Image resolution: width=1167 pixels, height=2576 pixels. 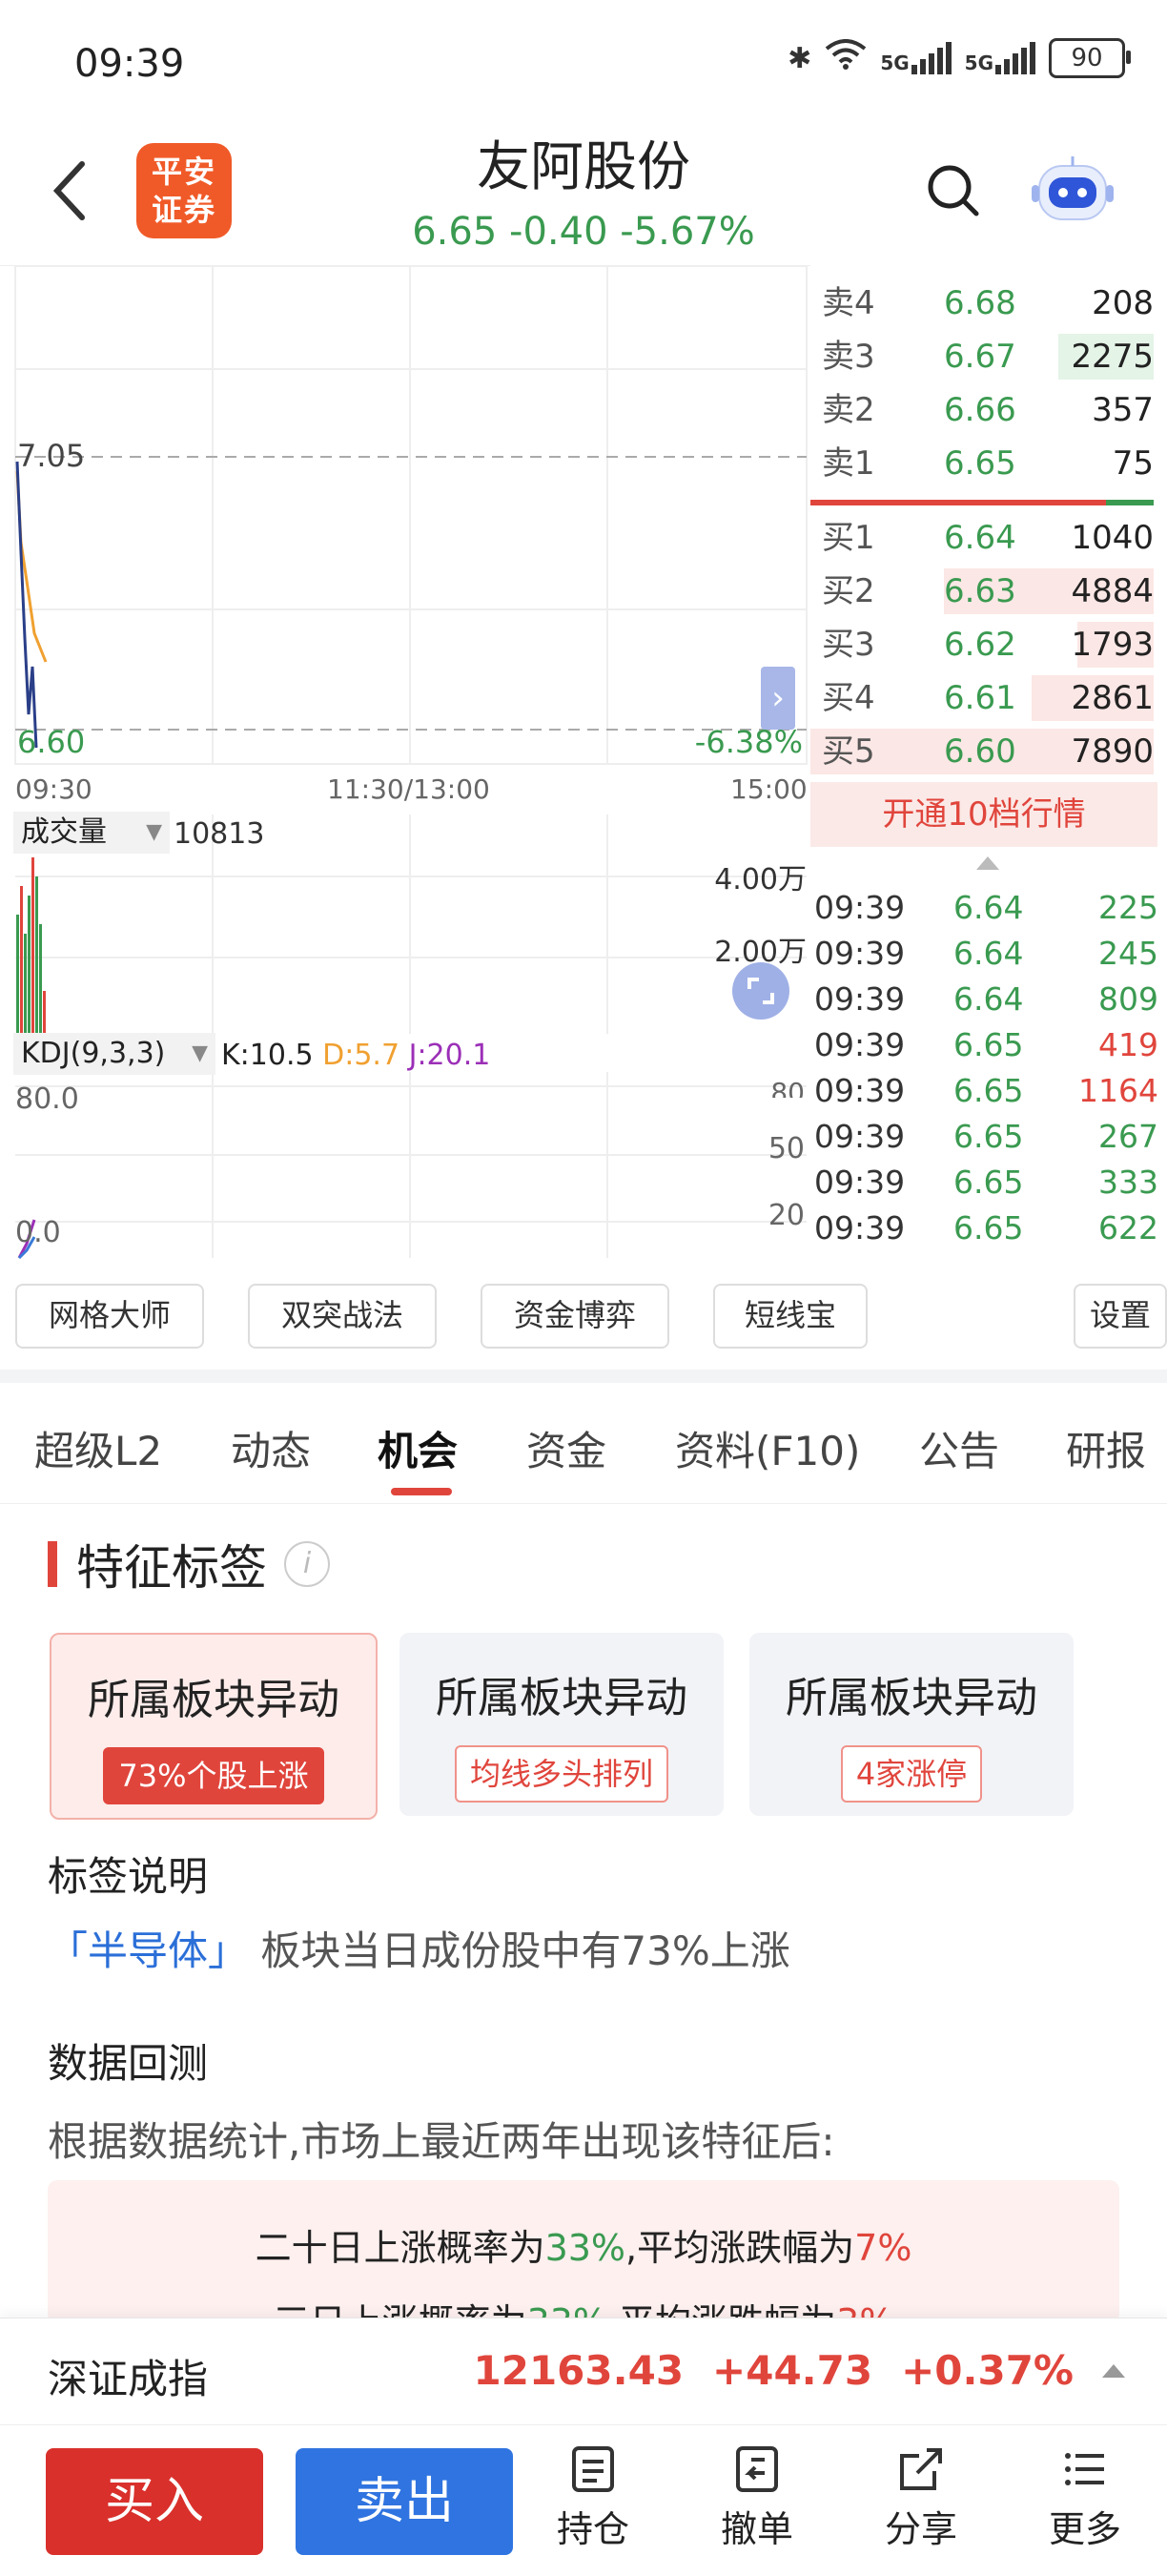 What do you see at coordinates (1087, 58) in the screenshot?
I see `battery-level: 90` at bounding box center [1087, 58].